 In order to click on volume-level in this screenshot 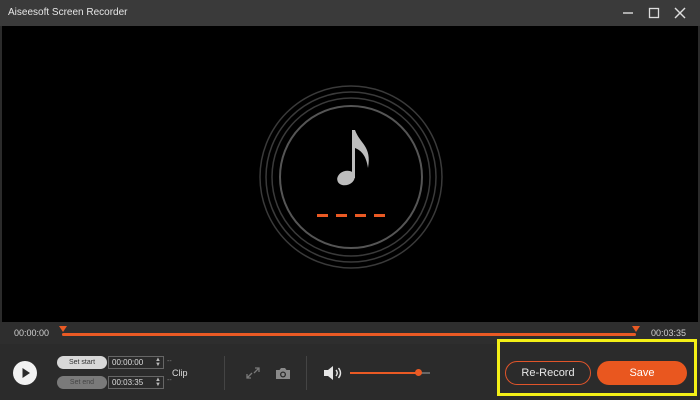, I will do `click(384, 373)`.